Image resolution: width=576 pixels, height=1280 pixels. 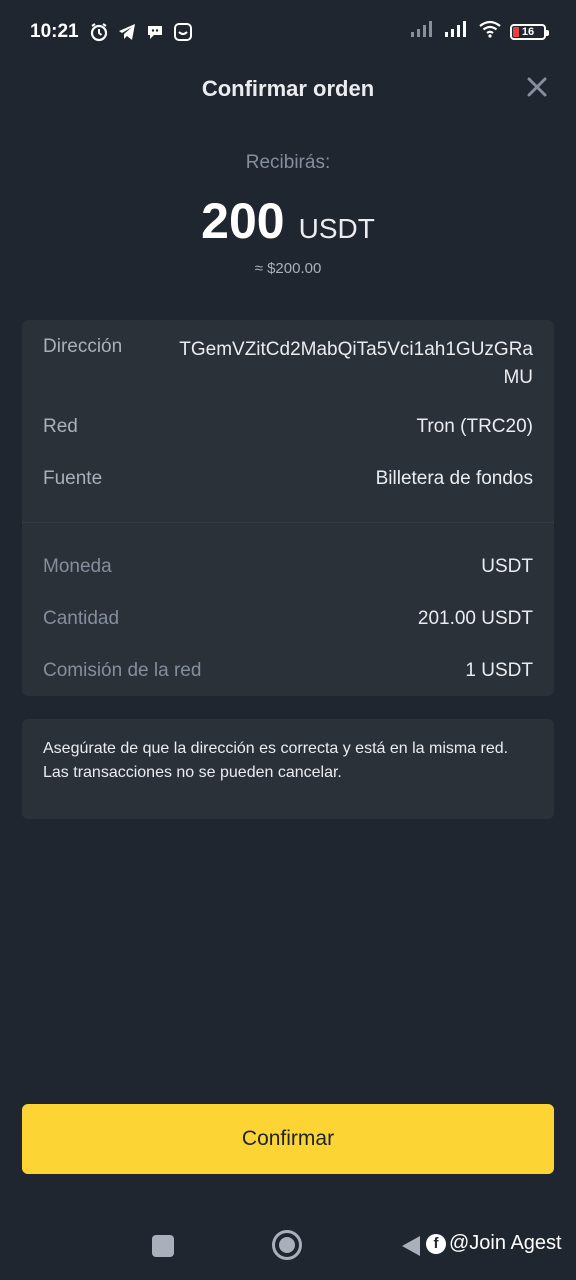 I want to click on address-value: TGemVZitCd2MabQiTa5Vci1ah1GUzGRaMU, so click(x=356, y=363).